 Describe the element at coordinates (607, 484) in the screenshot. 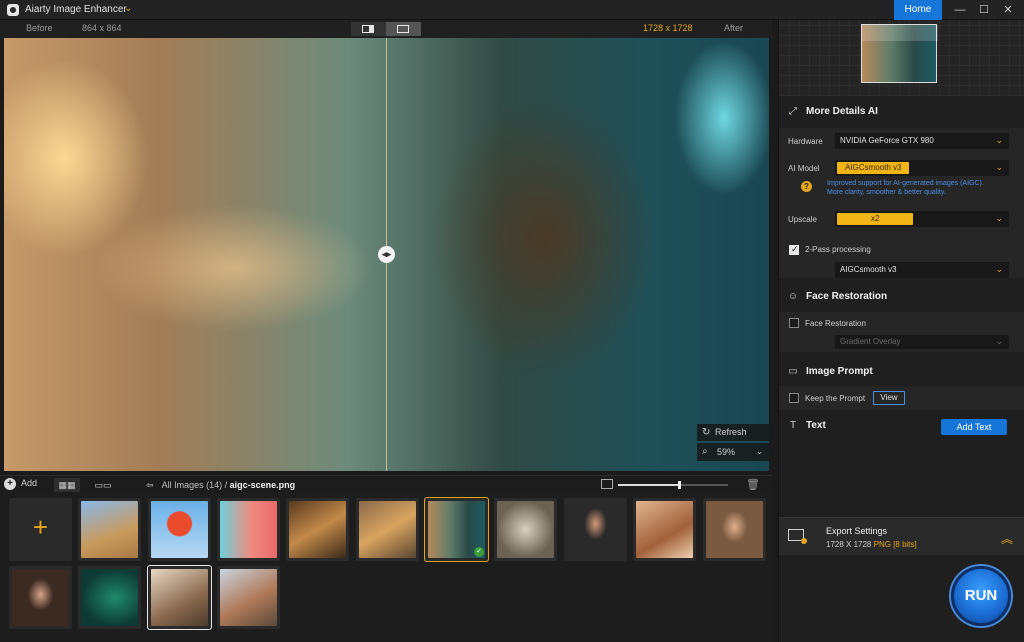

I see `thumbnail-size-icon` at that location.